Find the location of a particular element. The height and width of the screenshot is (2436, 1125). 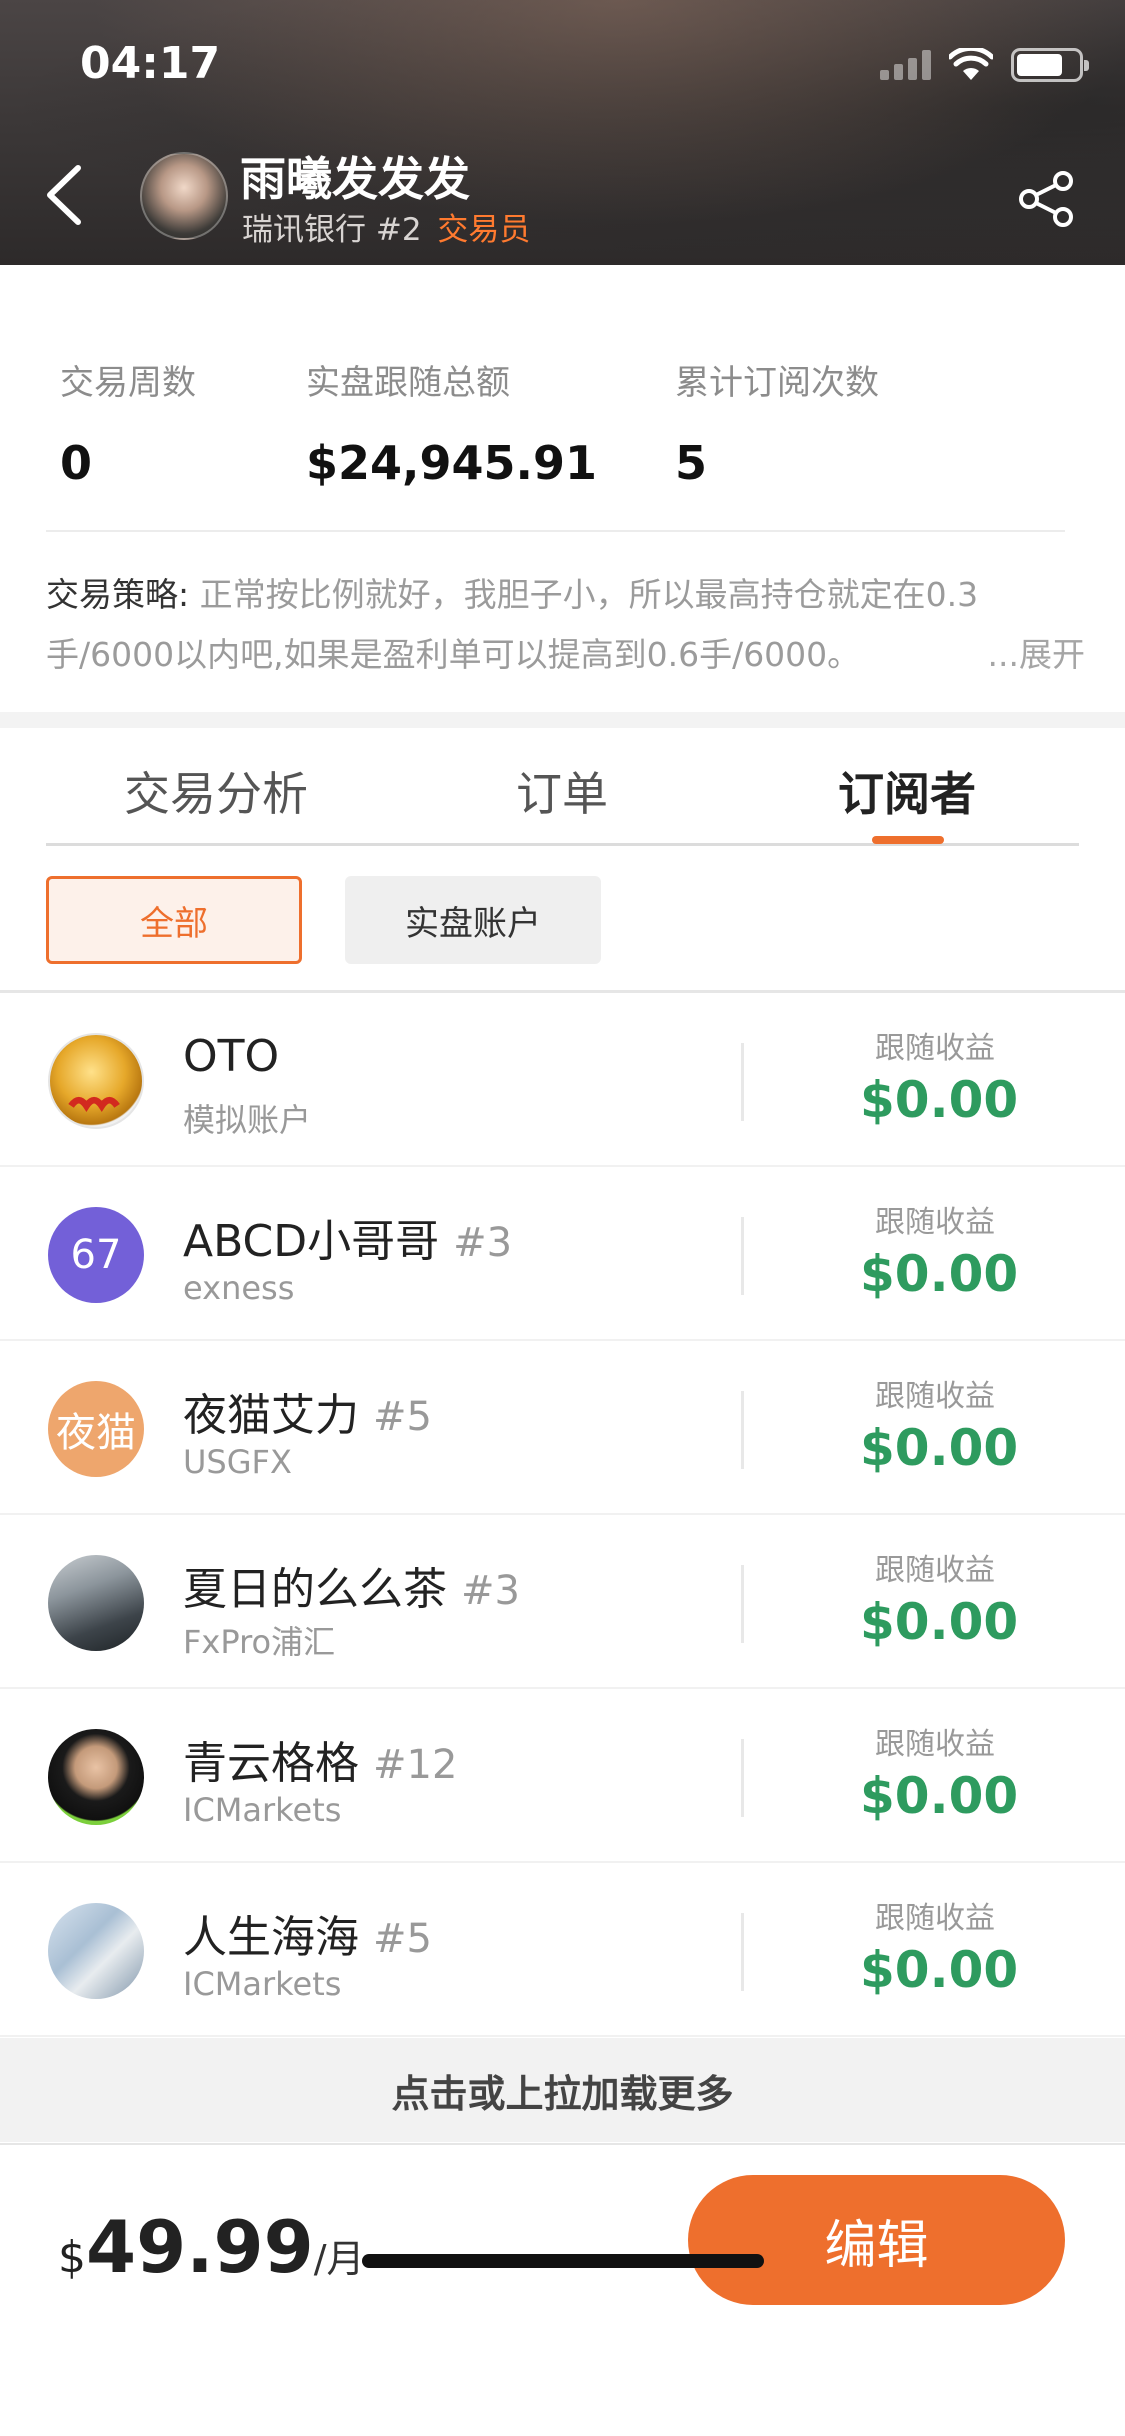

subscriber-account: 模拟账户 is located at coordinates (247, 1120).